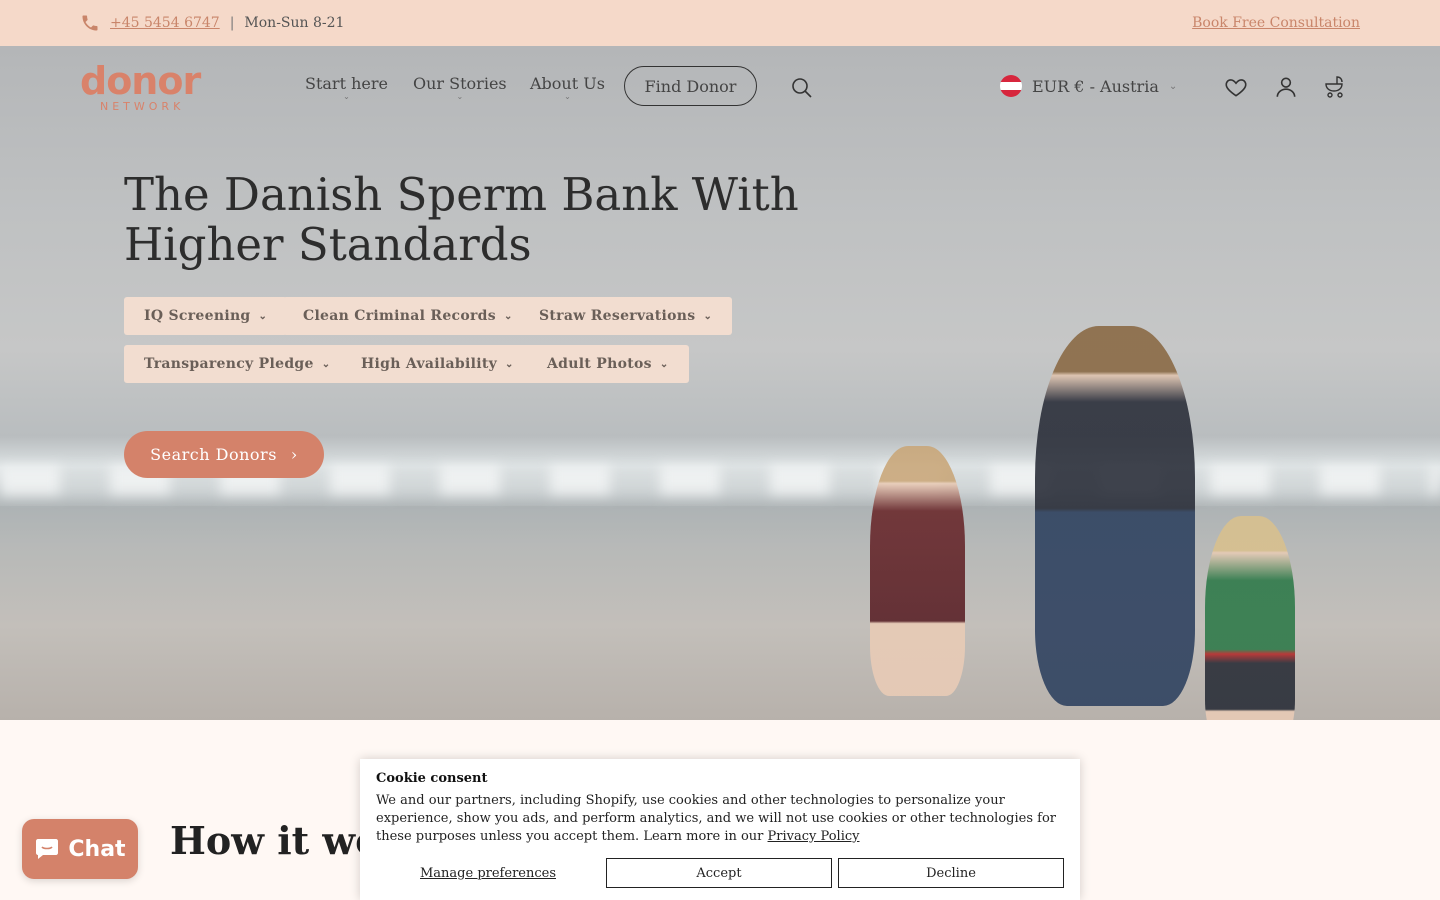 This screenshot has width=1440, height=900. I want to click on chat-button: Chat, so click(80, 849).